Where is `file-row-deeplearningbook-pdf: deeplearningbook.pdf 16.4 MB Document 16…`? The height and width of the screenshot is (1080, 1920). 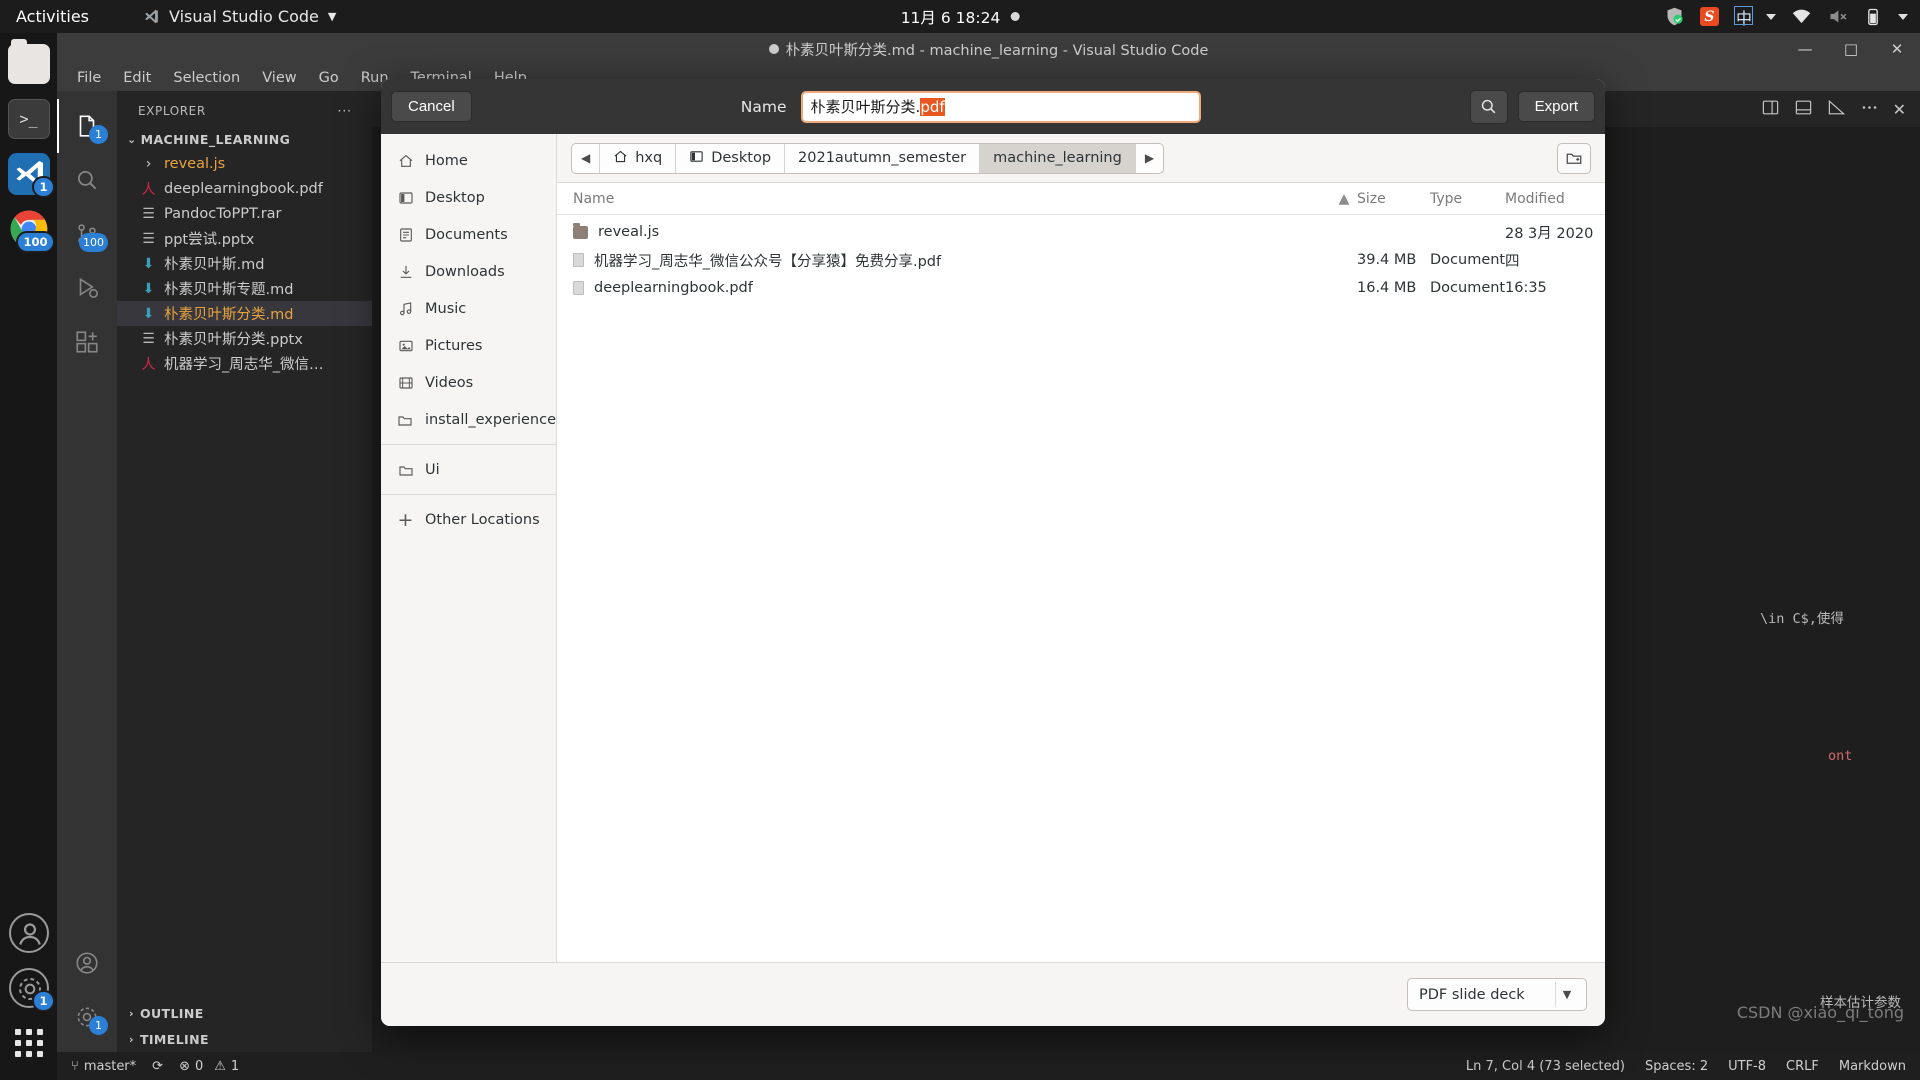 file-row-deeplearningbook-pdf: deeplearningbook.pdf 16.4 MB Document 16… is located at coordinates (1081, 288).